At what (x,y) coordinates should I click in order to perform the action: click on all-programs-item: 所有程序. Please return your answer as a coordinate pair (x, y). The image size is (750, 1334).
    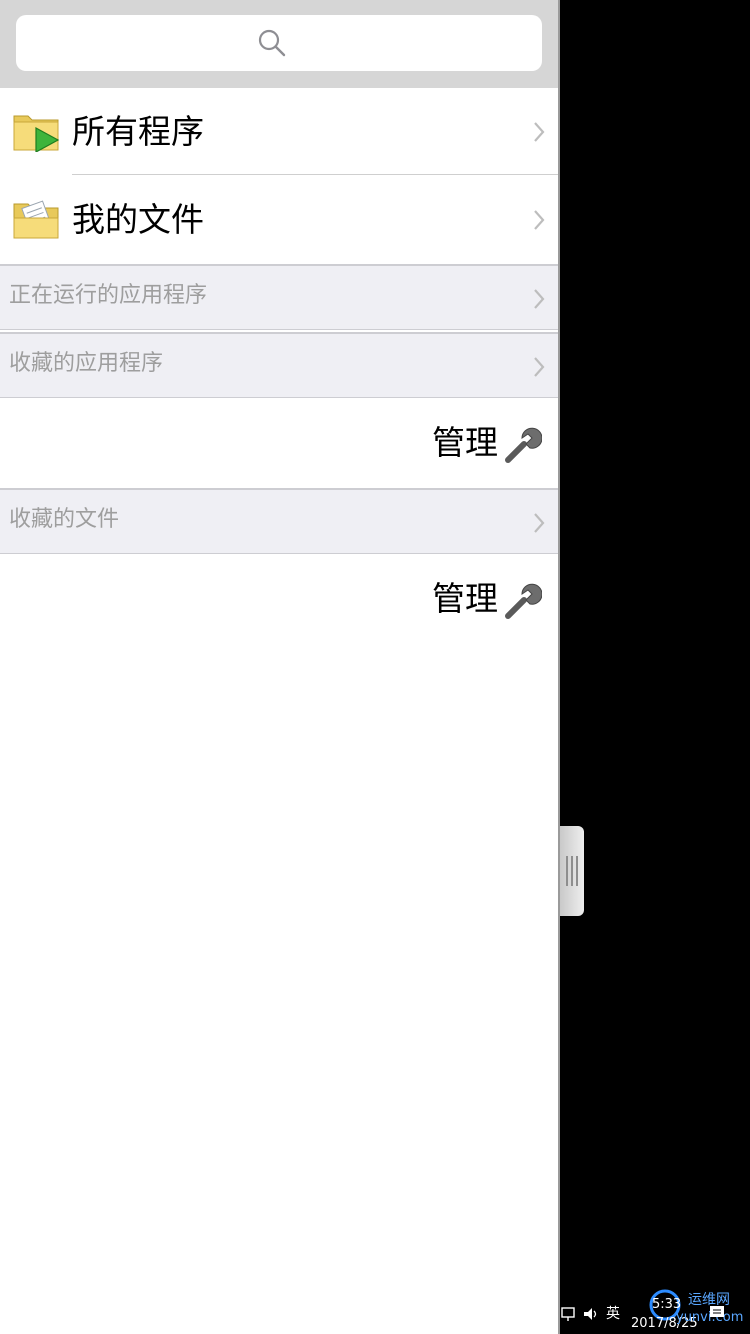
    Looking at the image, I should click on (279, 131).